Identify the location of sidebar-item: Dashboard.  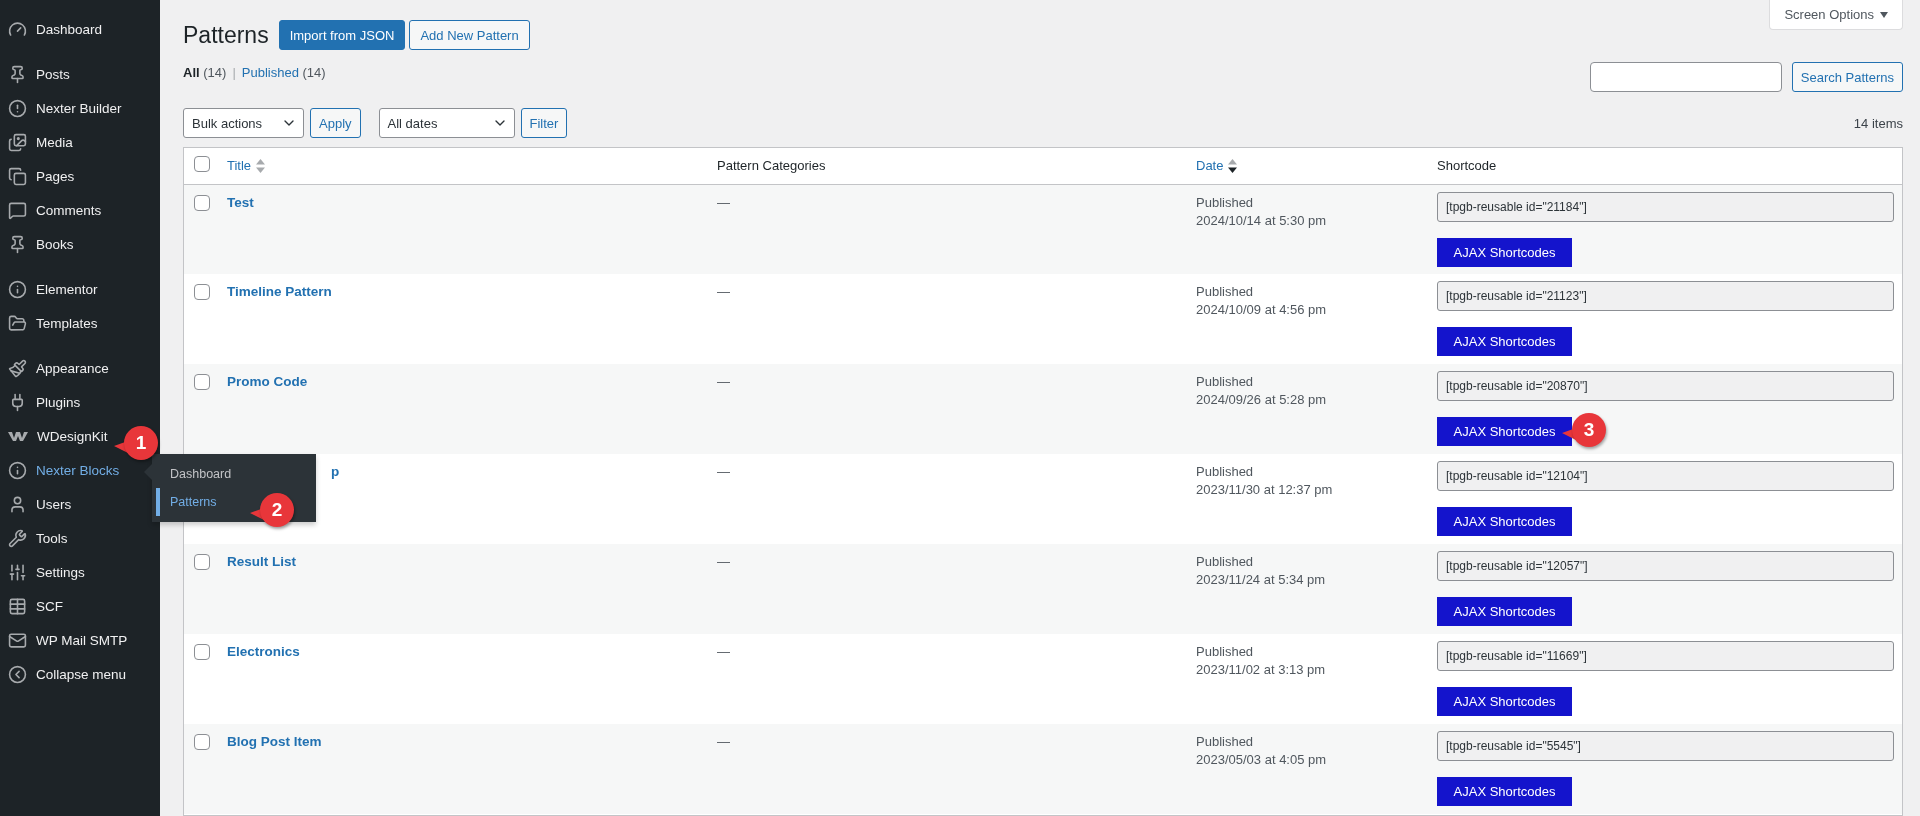
(54, 29).